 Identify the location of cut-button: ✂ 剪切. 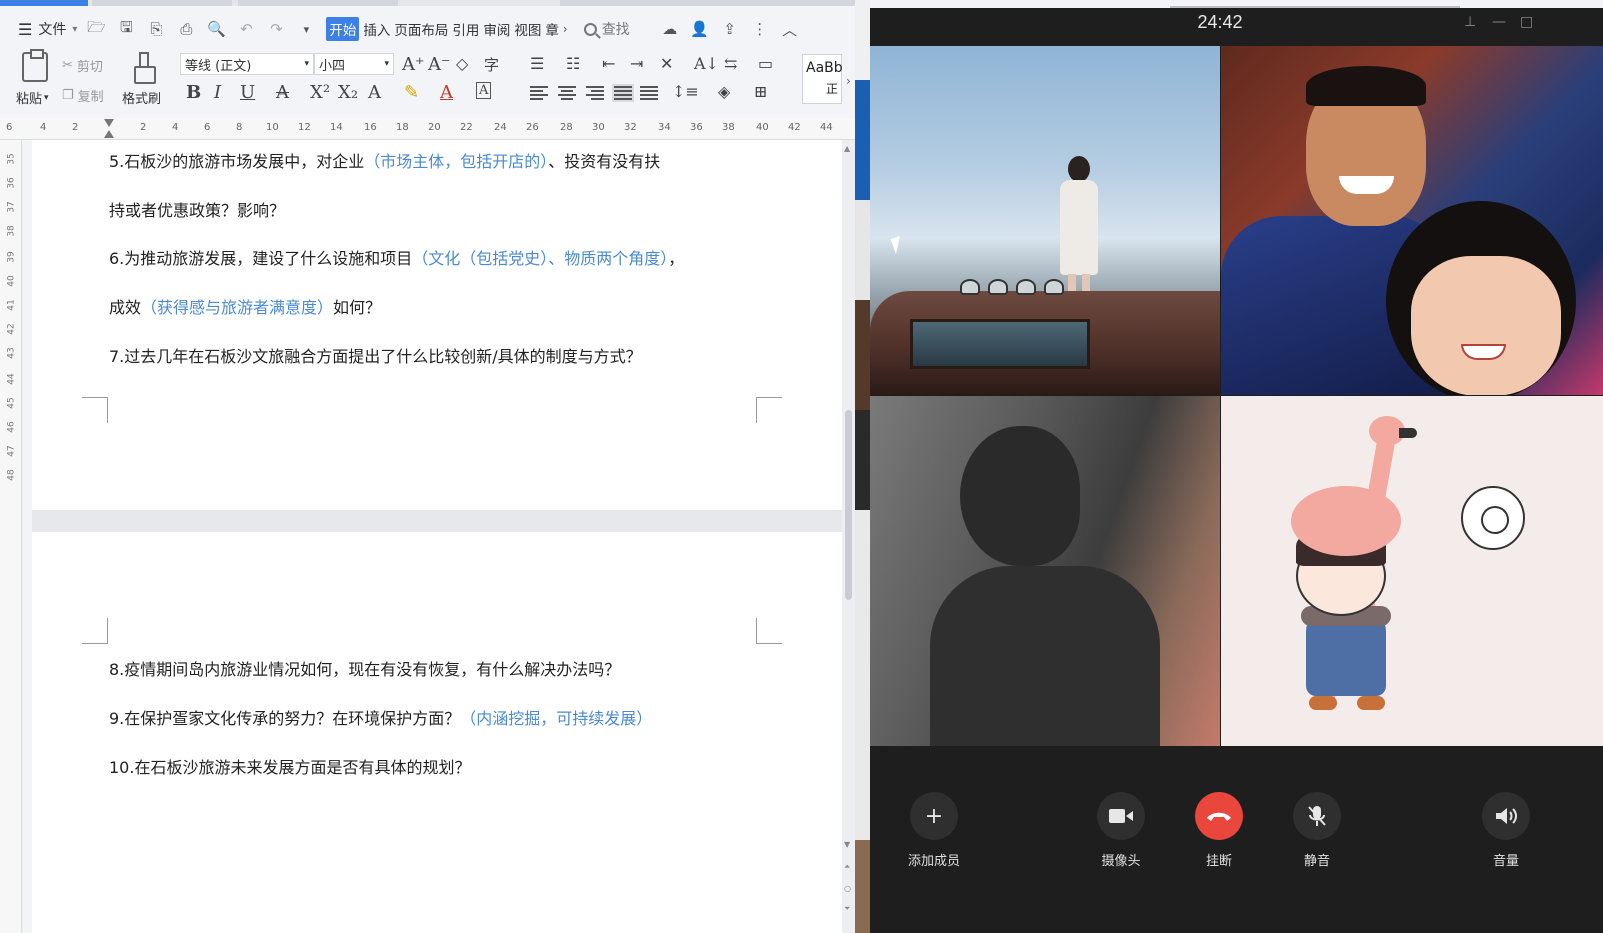
(82, 65).